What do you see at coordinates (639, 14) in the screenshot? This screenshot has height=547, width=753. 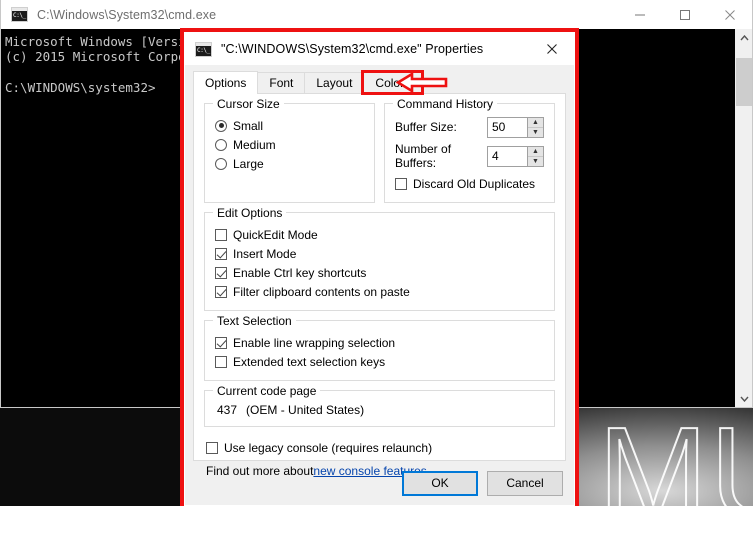 I see `minimize-icon` at bounding box center [639, 14].